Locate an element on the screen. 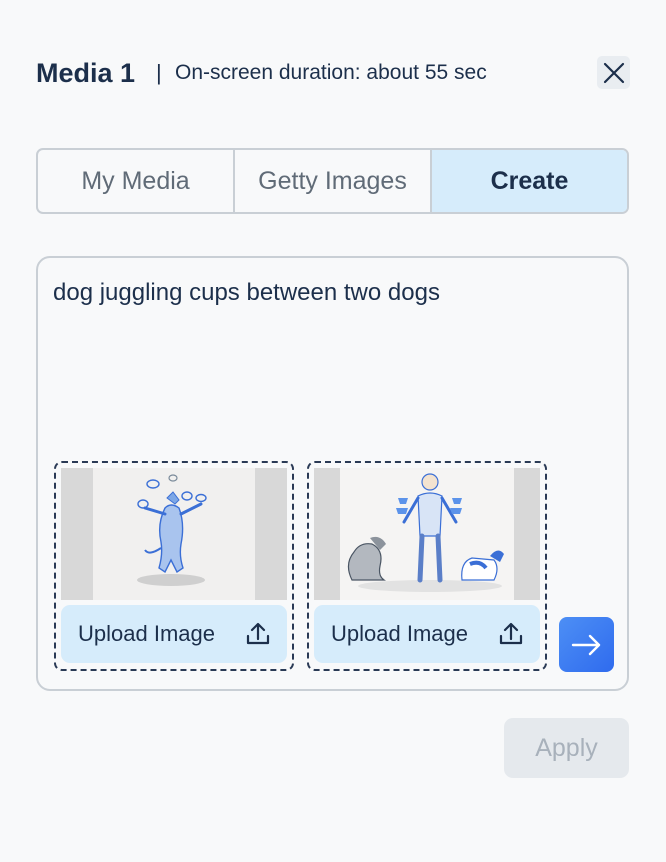 The width and height of the screenshot is (666, 862). arrow-right-icon is located at coordinates (585, 644).